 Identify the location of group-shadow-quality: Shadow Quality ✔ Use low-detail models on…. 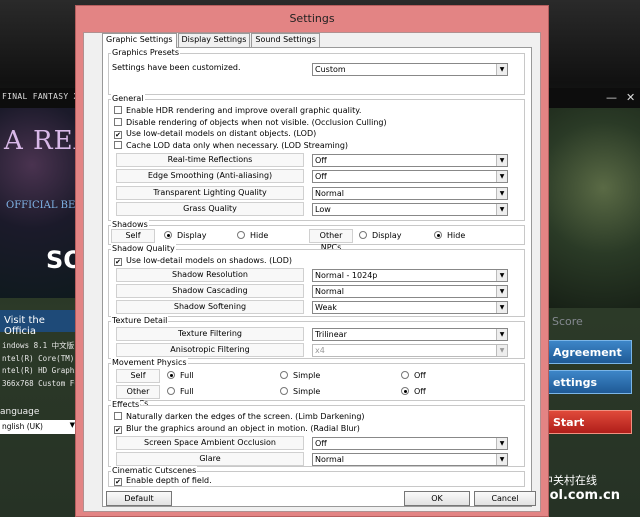
(316, 280).